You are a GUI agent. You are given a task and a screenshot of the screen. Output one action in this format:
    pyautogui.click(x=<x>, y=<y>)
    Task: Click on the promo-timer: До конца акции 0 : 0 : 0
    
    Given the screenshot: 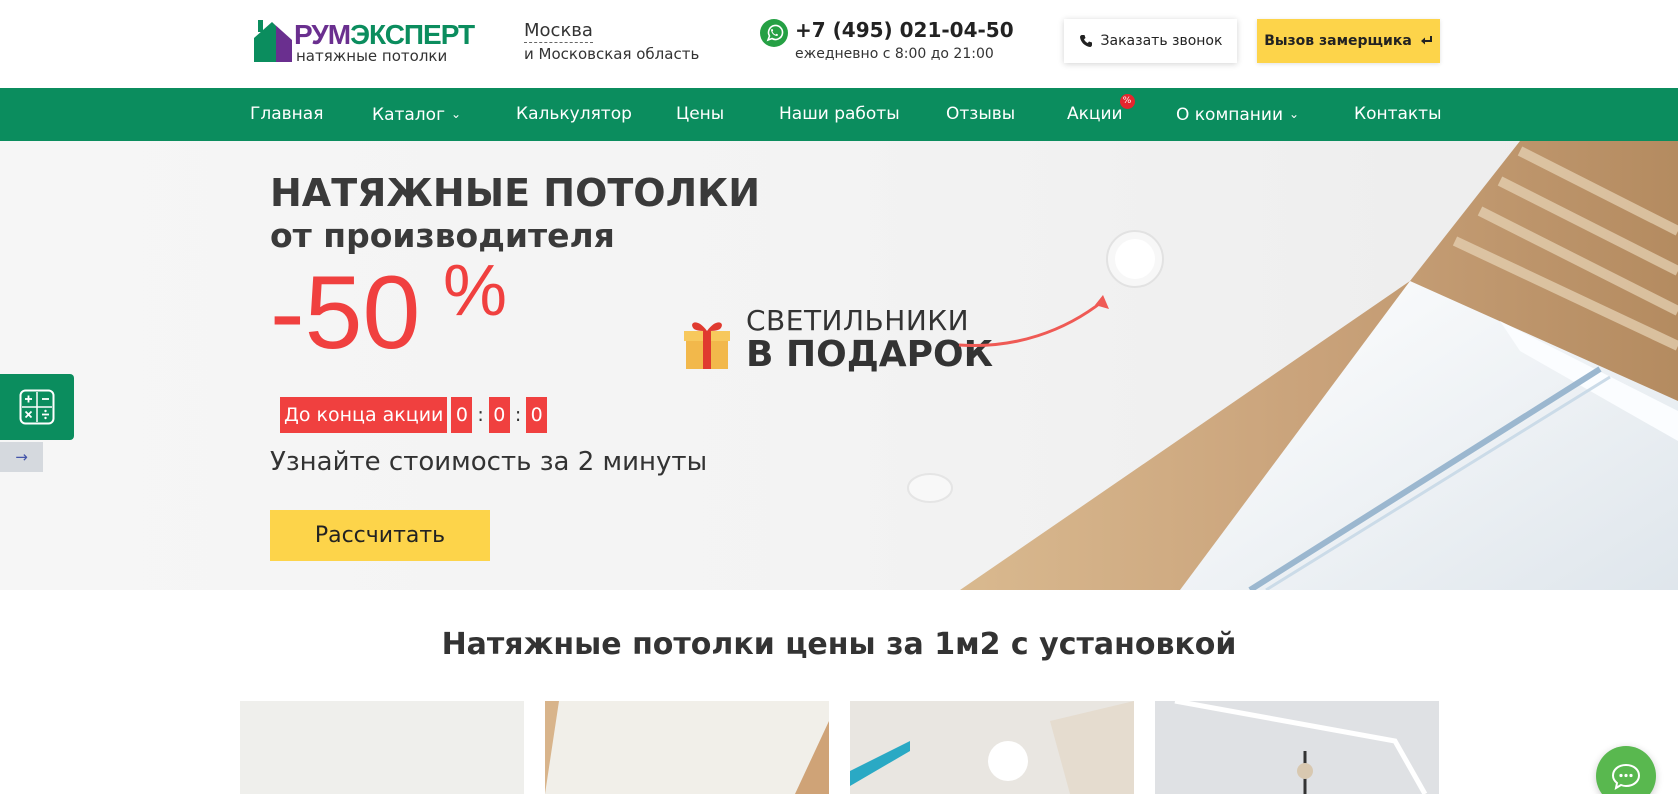 What is the action you would take?
    pyautogui.click(x=414, y=415)
    